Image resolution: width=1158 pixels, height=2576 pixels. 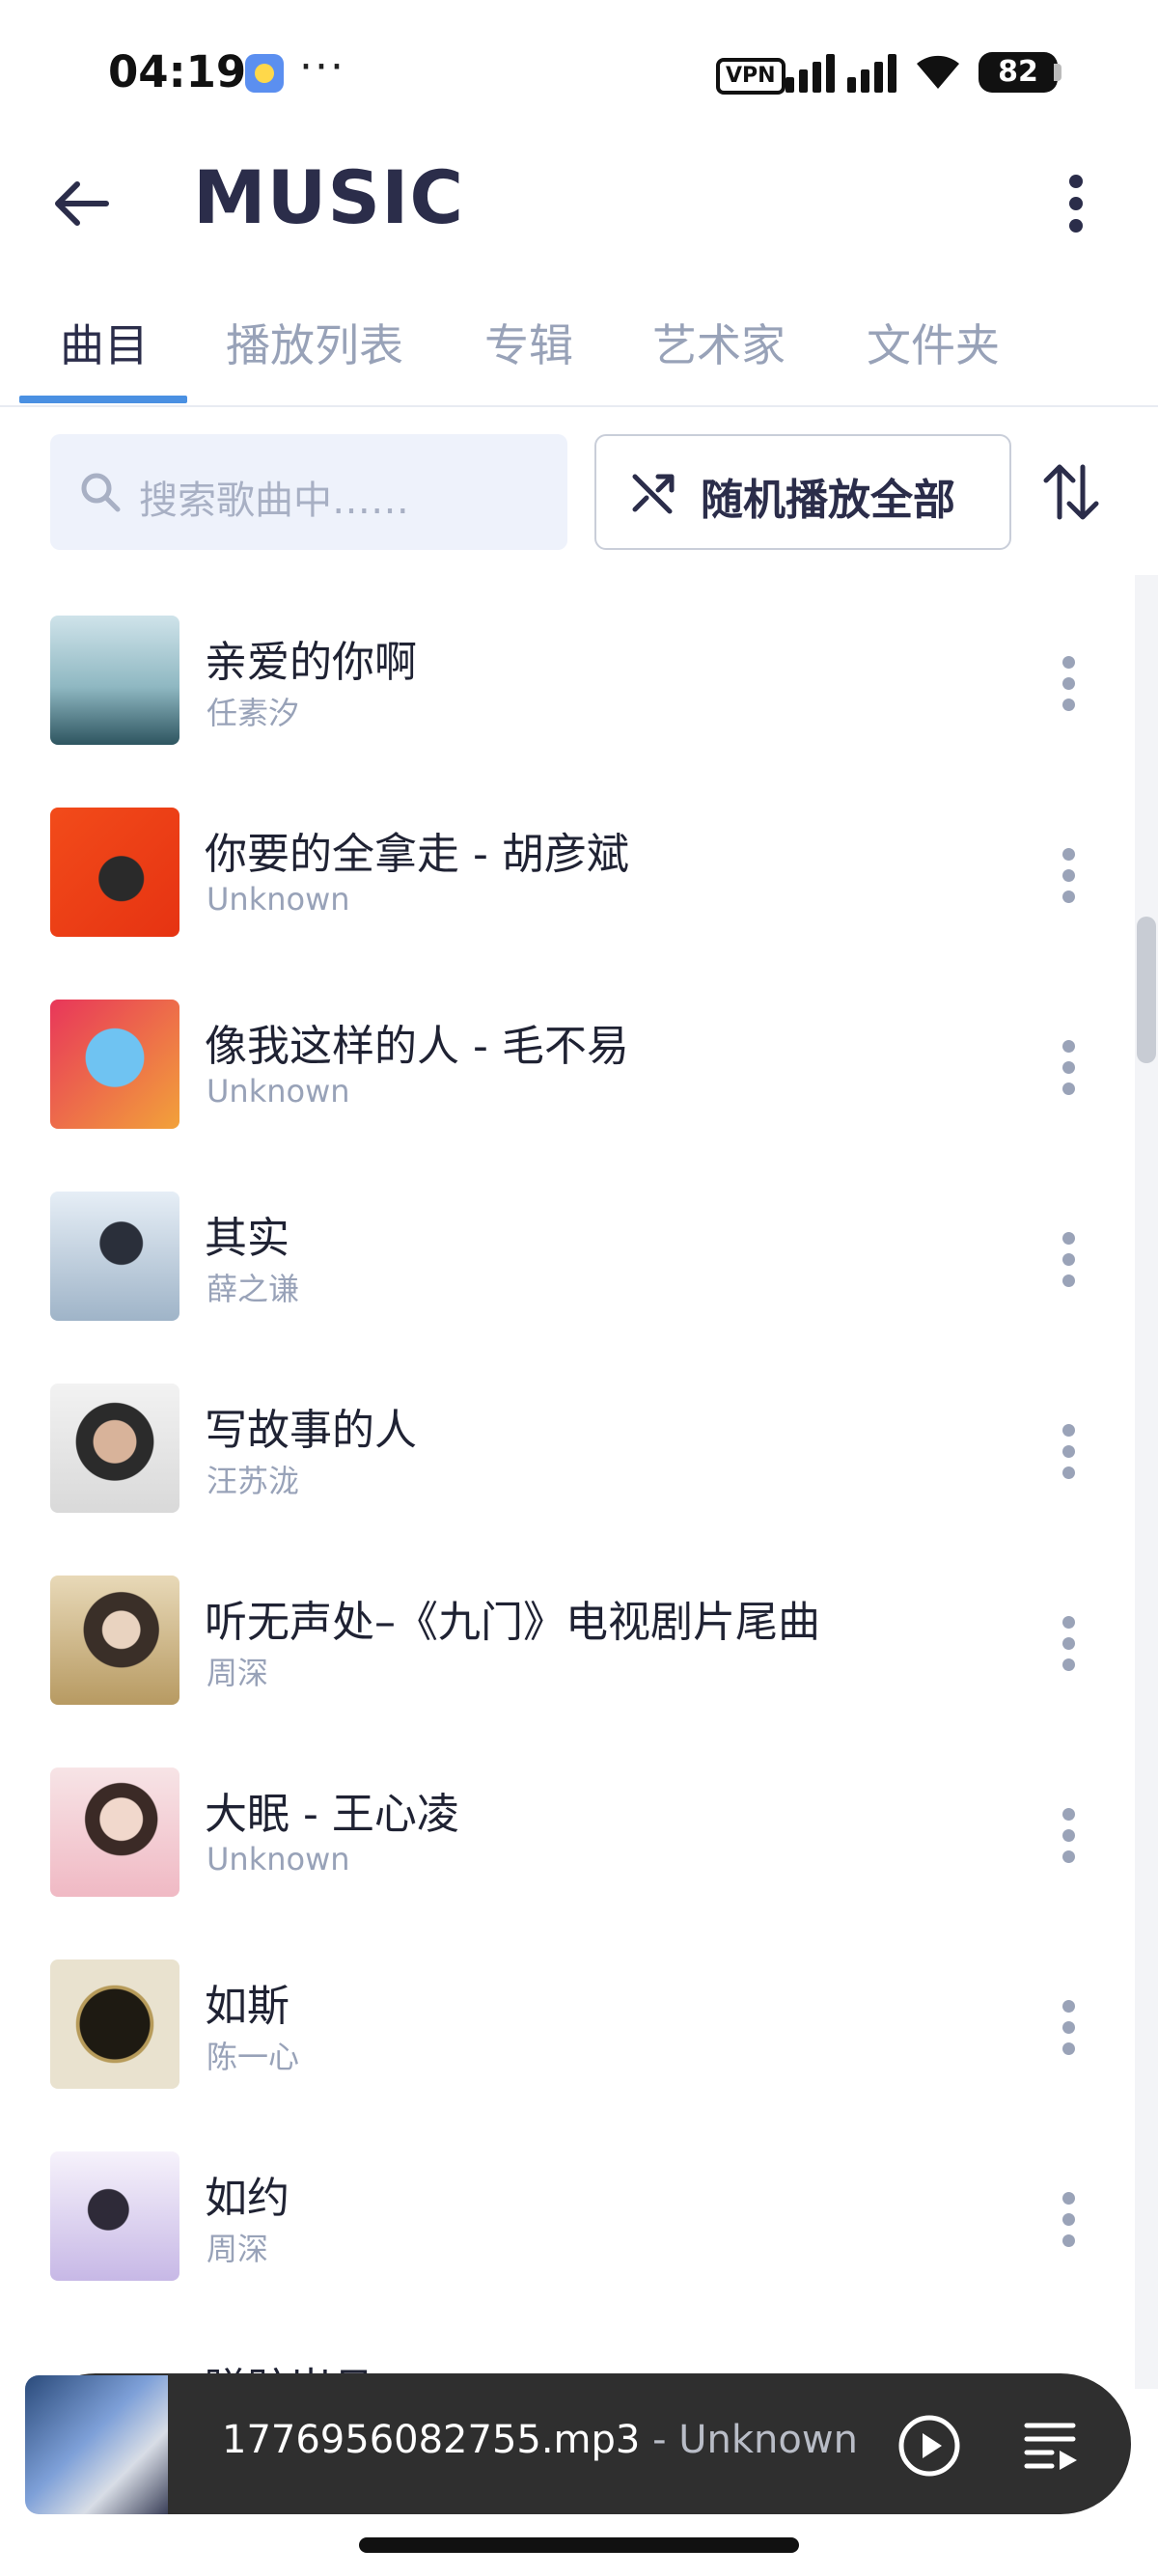 I want to click on song-title: 其实, so click(x=247, y=1239).